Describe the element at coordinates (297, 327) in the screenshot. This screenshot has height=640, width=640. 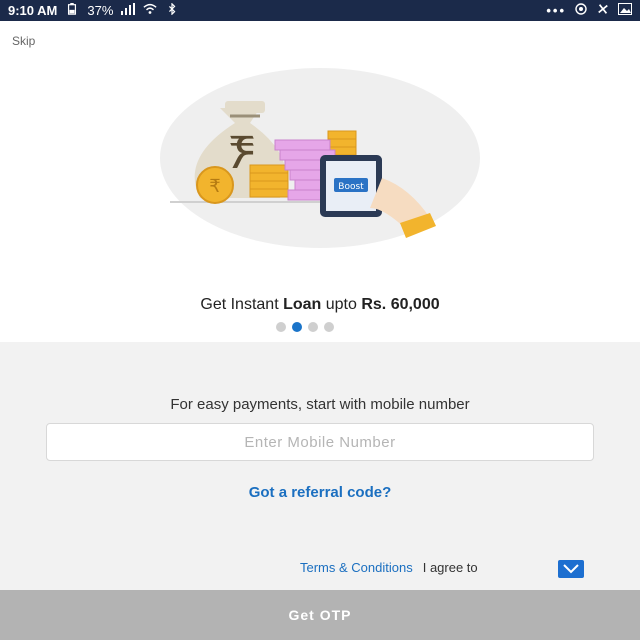
I see `carousel-dot-active` at that location.